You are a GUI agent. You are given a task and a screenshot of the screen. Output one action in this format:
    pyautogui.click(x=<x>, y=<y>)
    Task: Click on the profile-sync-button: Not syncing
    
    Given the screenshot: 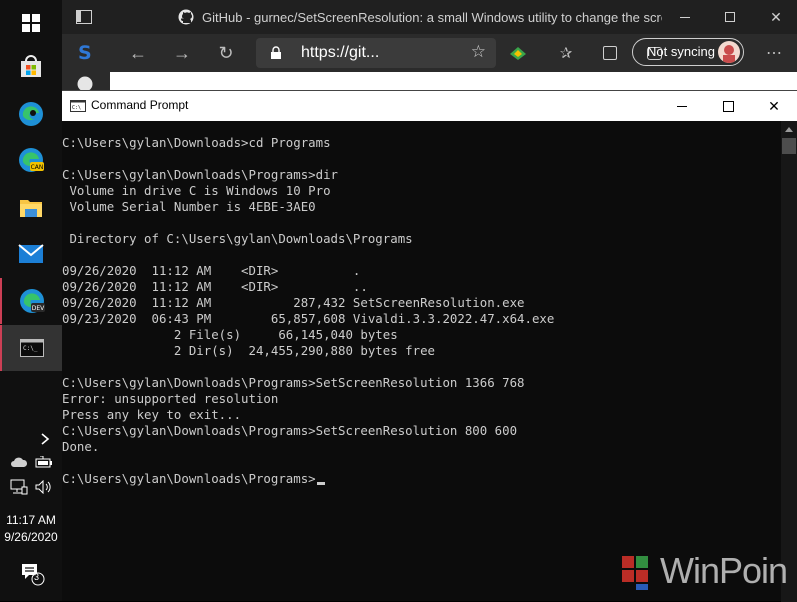 What is the action you would take?
    pyautogui.click(x=688, y=52)
    